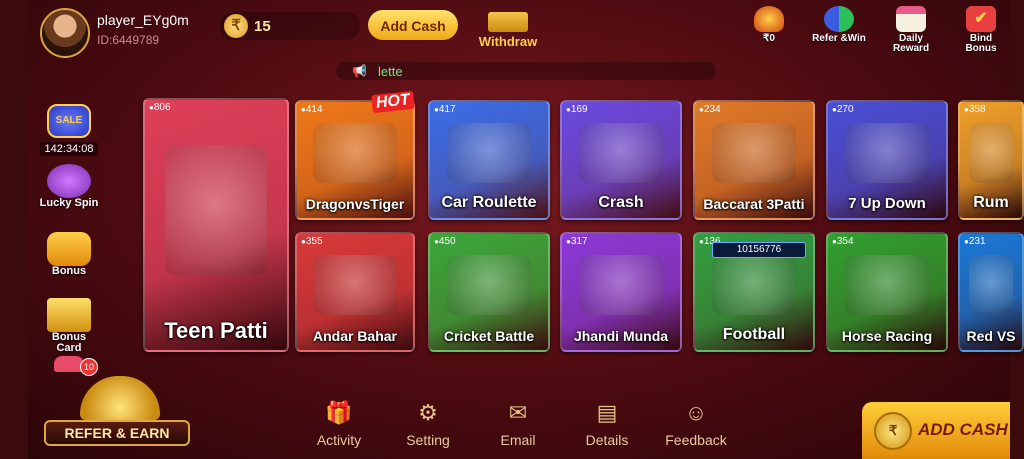  I want to click on game-title: DragonvsTiger, so click(355, 204).